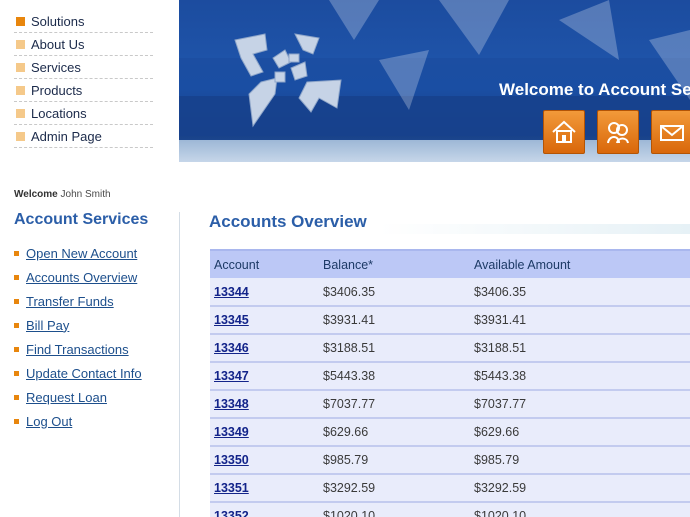  What do you see at coordinates (84, 373) in the screenshot?
I see `sidebar-link-label: Update Contact Info` at bounding box center [84, 373].